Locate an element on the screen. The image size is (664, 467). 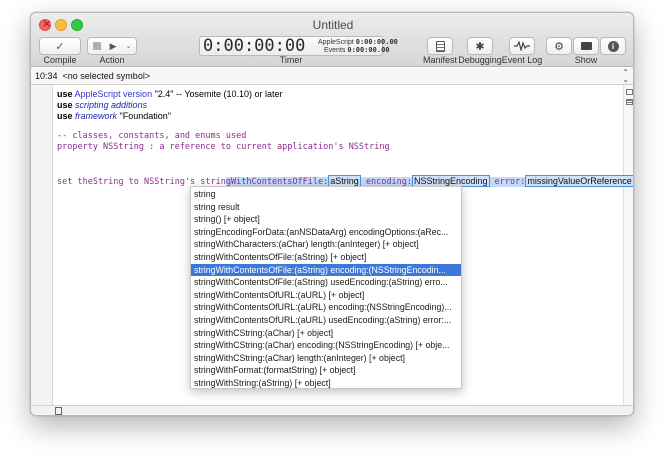
code-line-comment: -- classes, constants, and enums used is located at coordinates (152, 136).